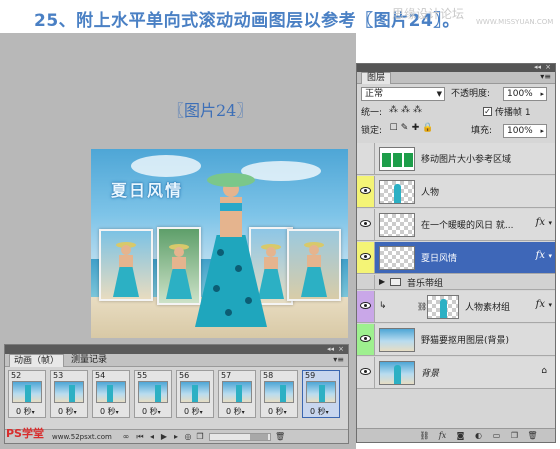  I want to click on tab-layers: 图层, so click(376, 78).